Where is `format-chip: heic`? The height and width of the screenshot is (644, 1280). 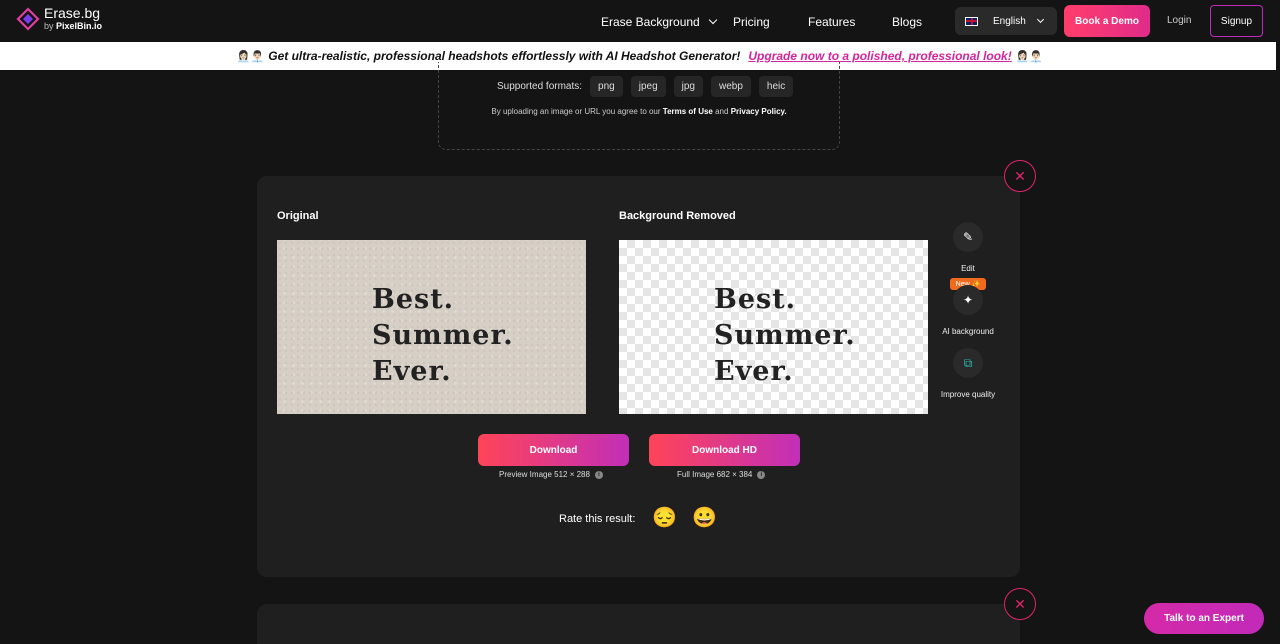 format-chip: heic is located at coordinates (776, 86).